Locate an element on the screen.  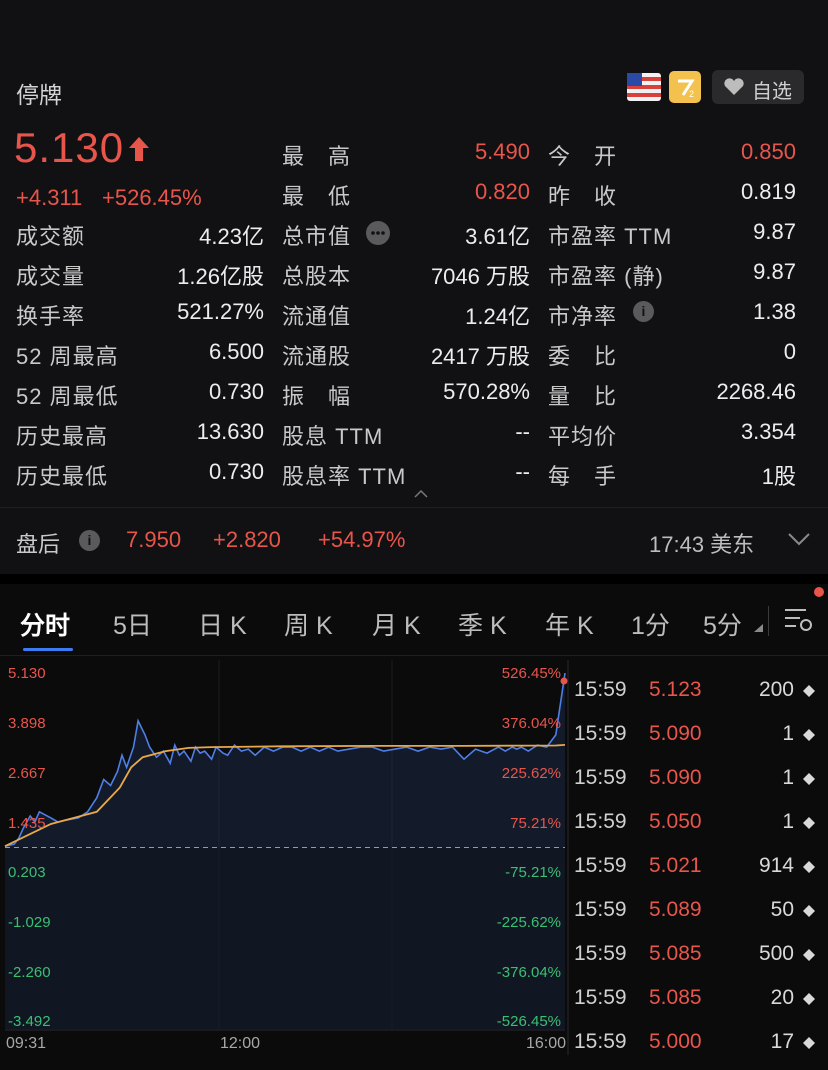
stat-value: 1股 is located at coordinates (778, 476).